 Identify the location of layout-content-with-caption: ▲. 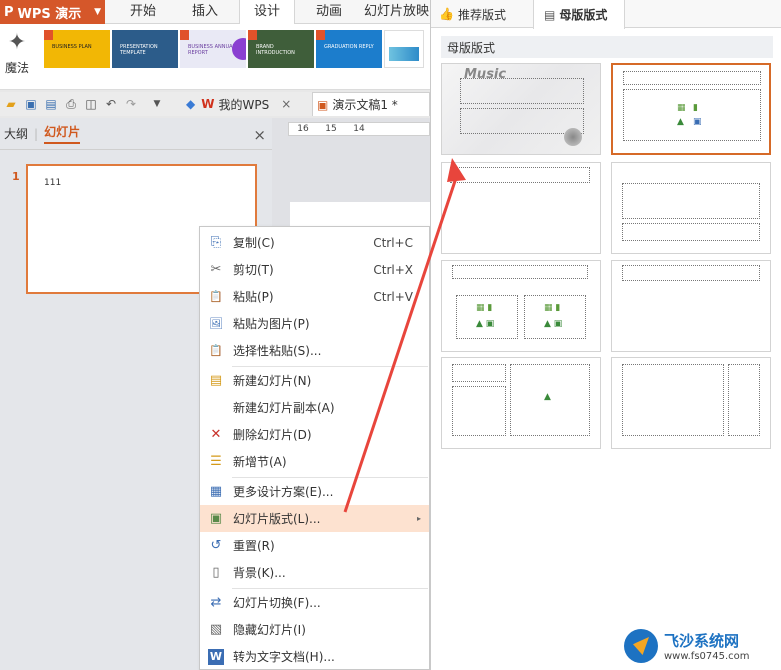
(521, 403).